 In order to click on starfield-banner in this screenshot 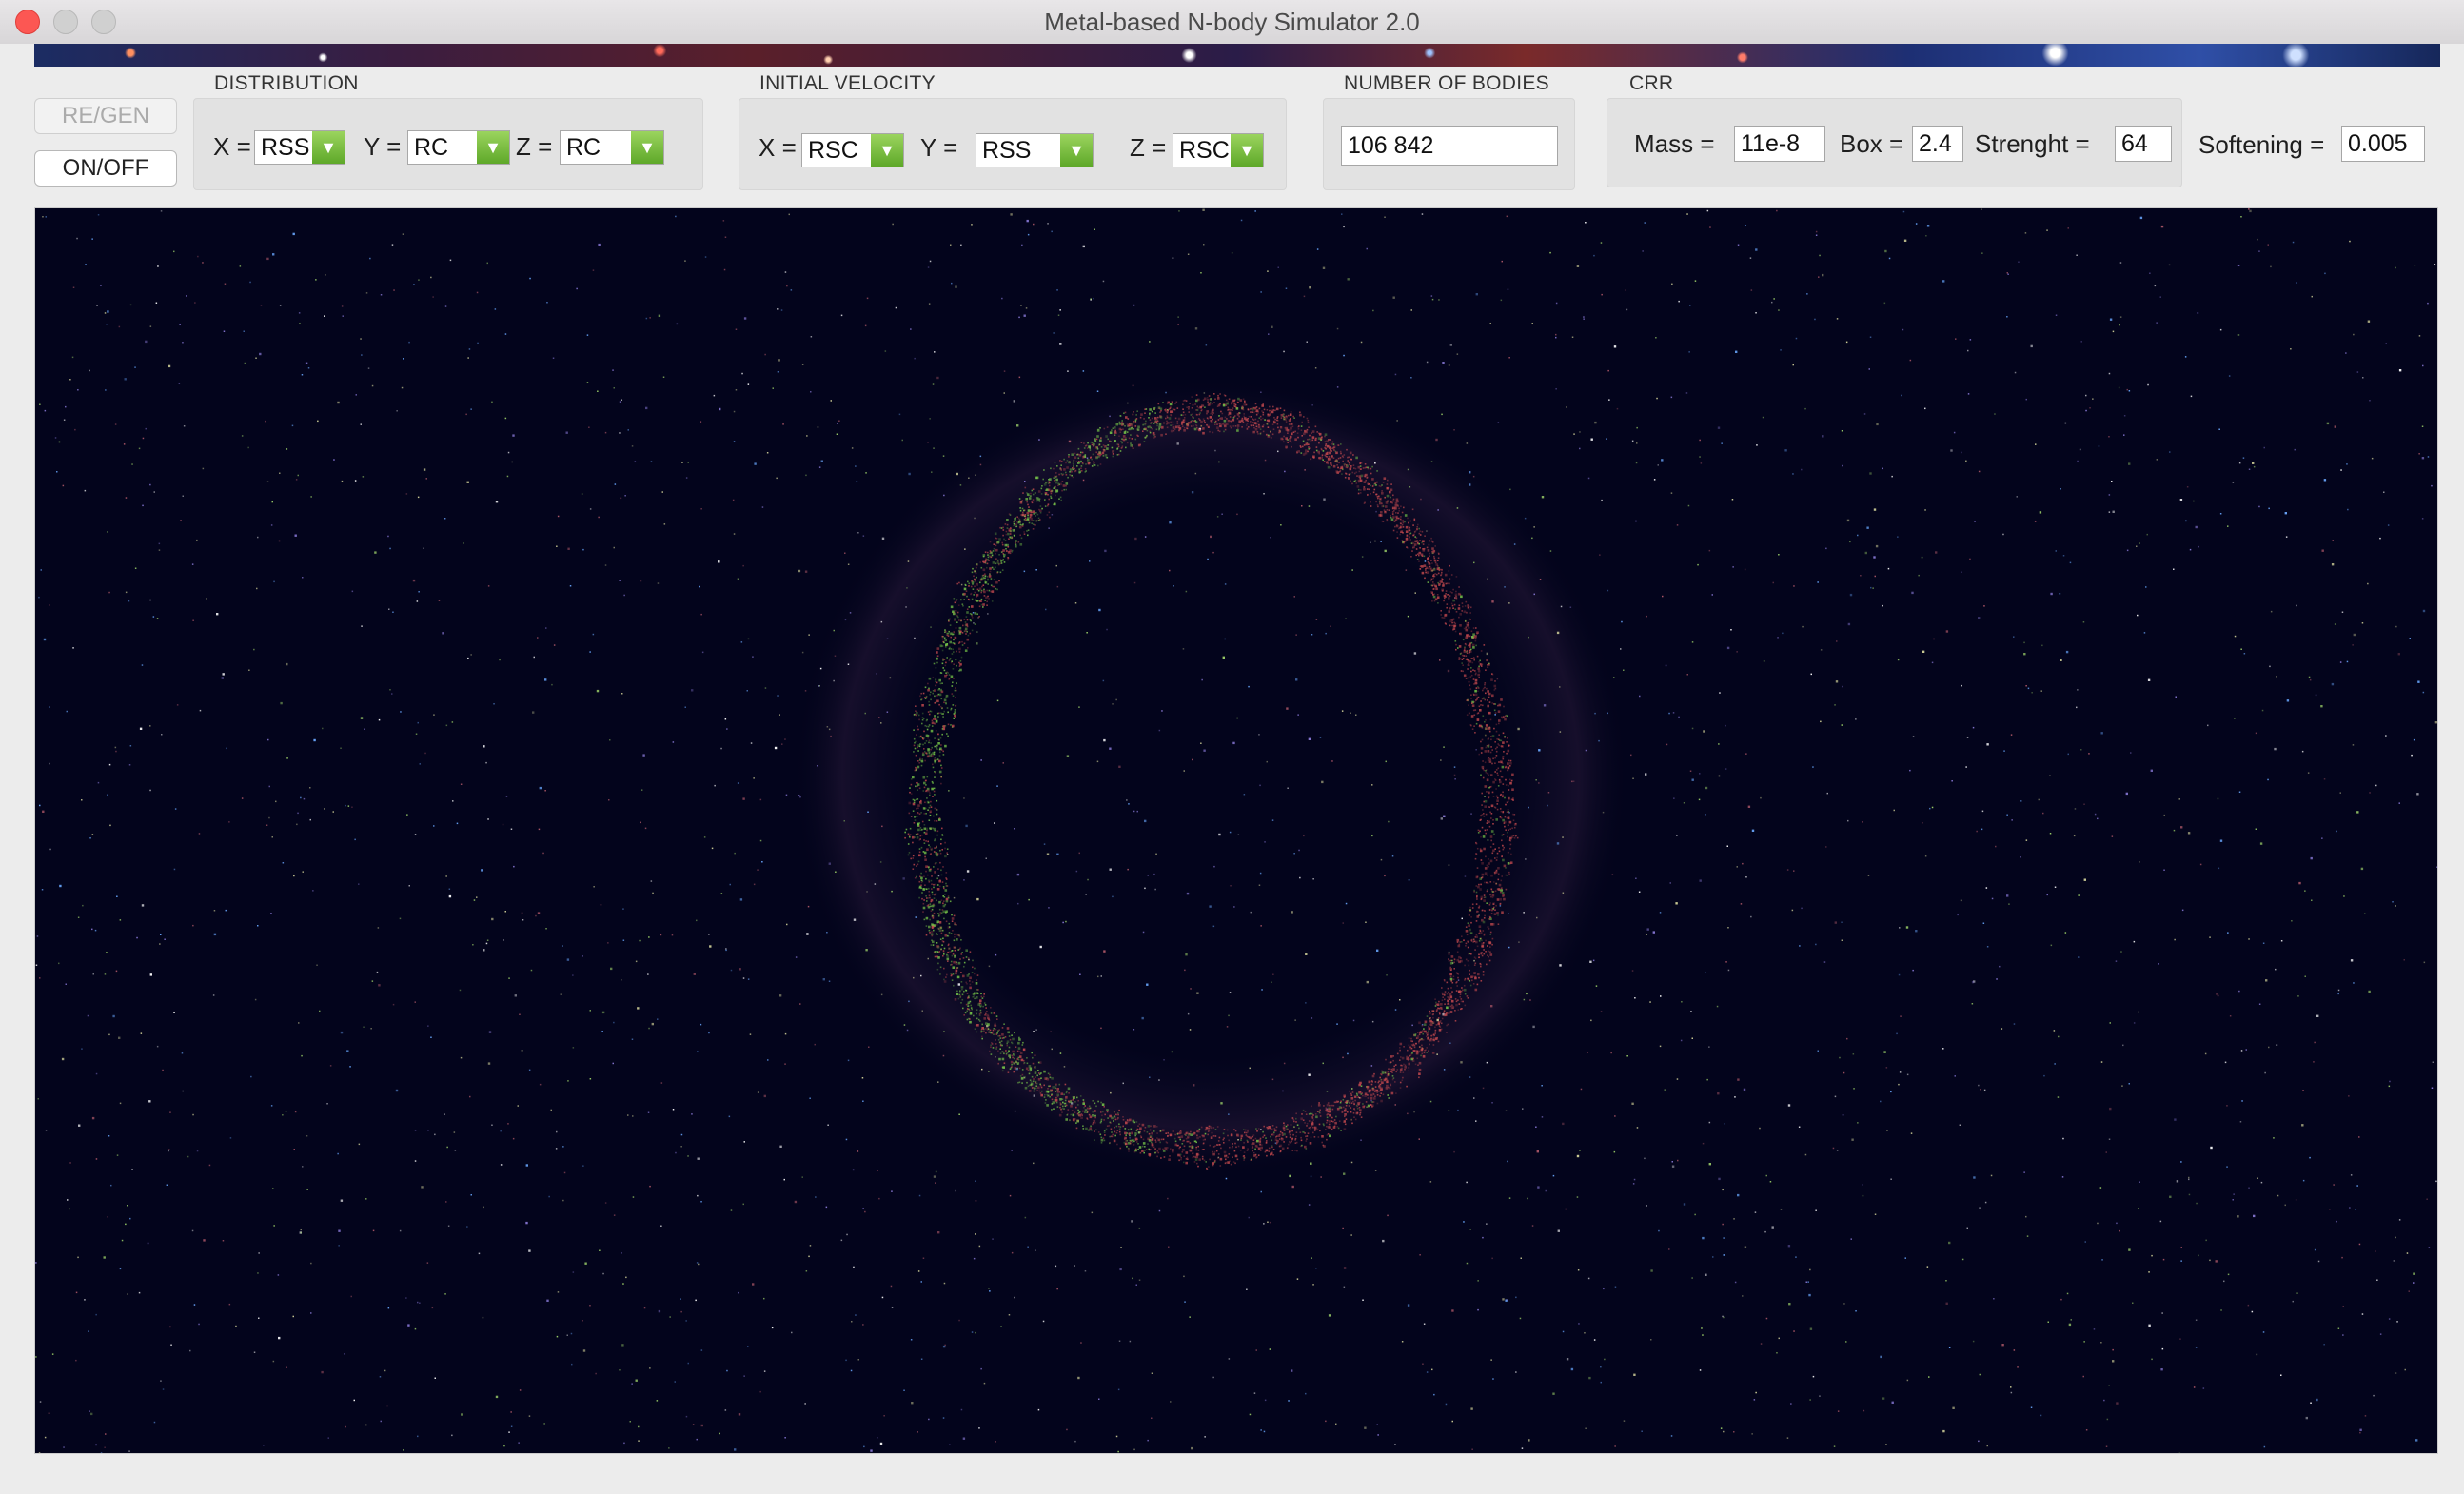, I will do `click(1237, 55)`.